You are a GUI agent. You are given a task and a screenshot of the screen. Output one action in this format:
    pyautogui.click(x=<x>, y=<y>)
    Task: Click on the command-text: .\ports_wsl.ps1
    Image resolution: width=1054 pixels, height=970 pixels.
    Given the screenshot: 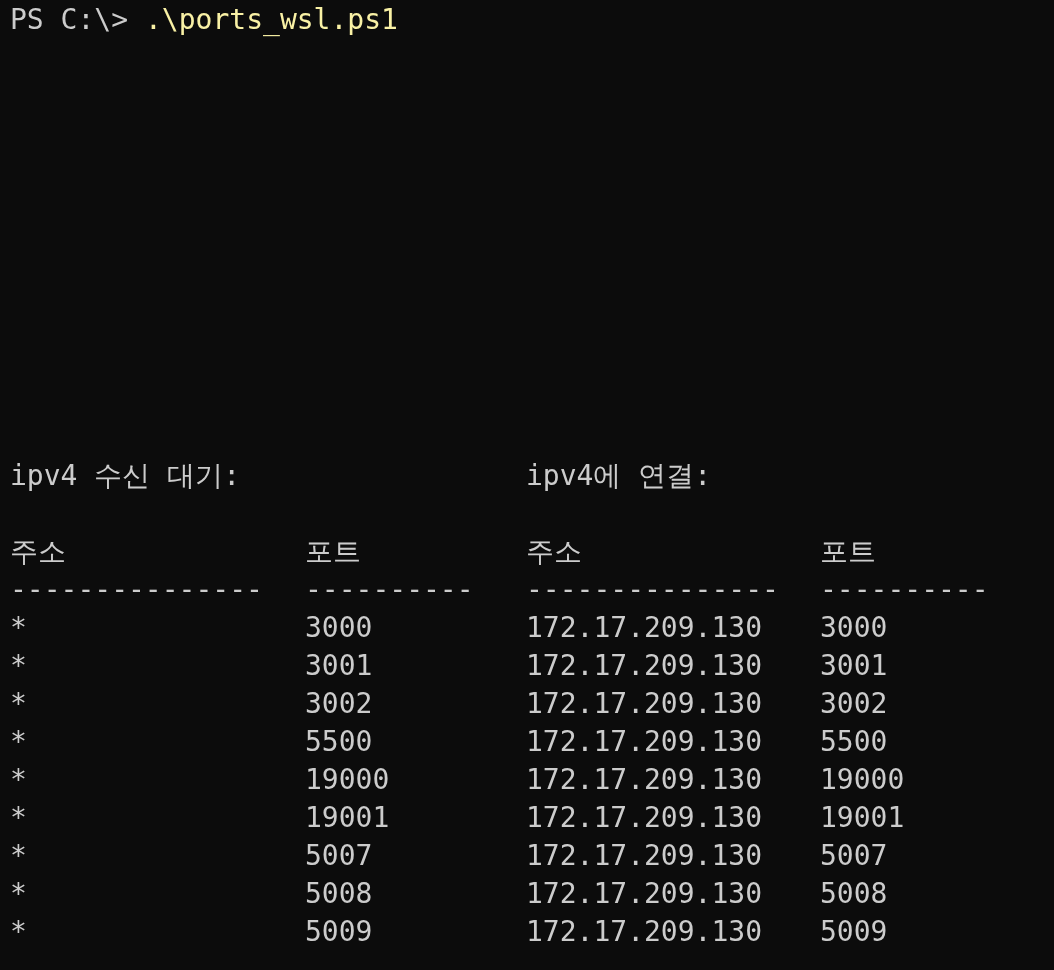 What is the action you would take?
    pyautogui.click(x=271, y=20)
    